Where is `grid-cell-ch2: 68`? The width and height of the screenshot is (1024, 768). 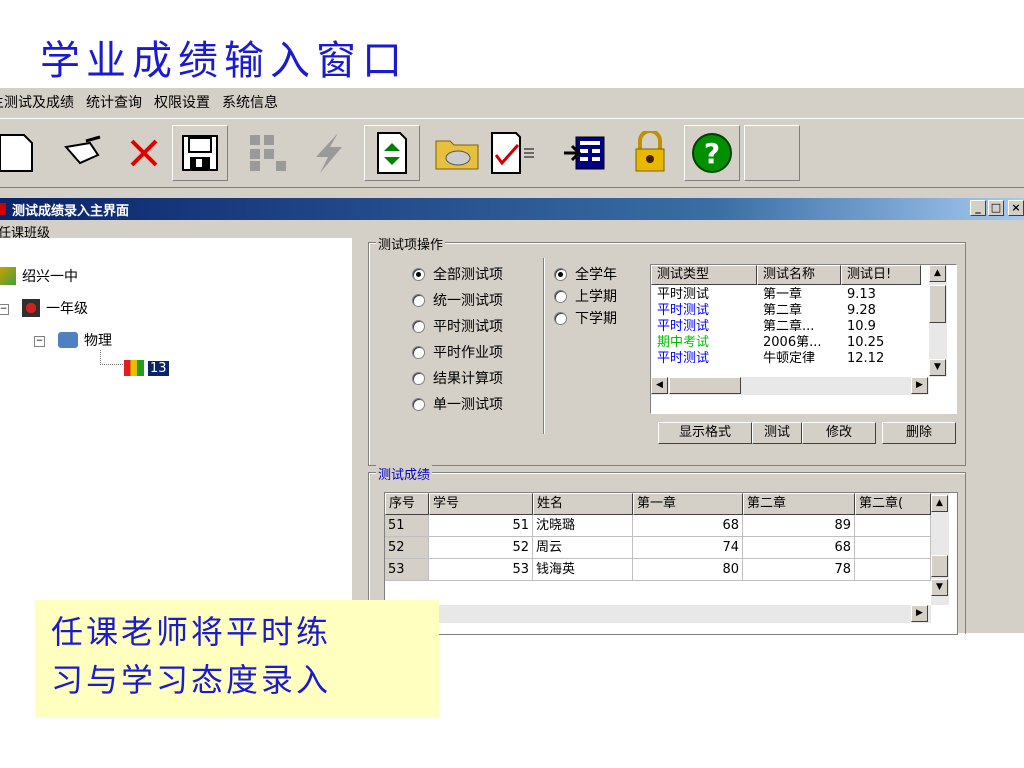 grid-cell-ch2: 68 is located at coordinates (799, 548).